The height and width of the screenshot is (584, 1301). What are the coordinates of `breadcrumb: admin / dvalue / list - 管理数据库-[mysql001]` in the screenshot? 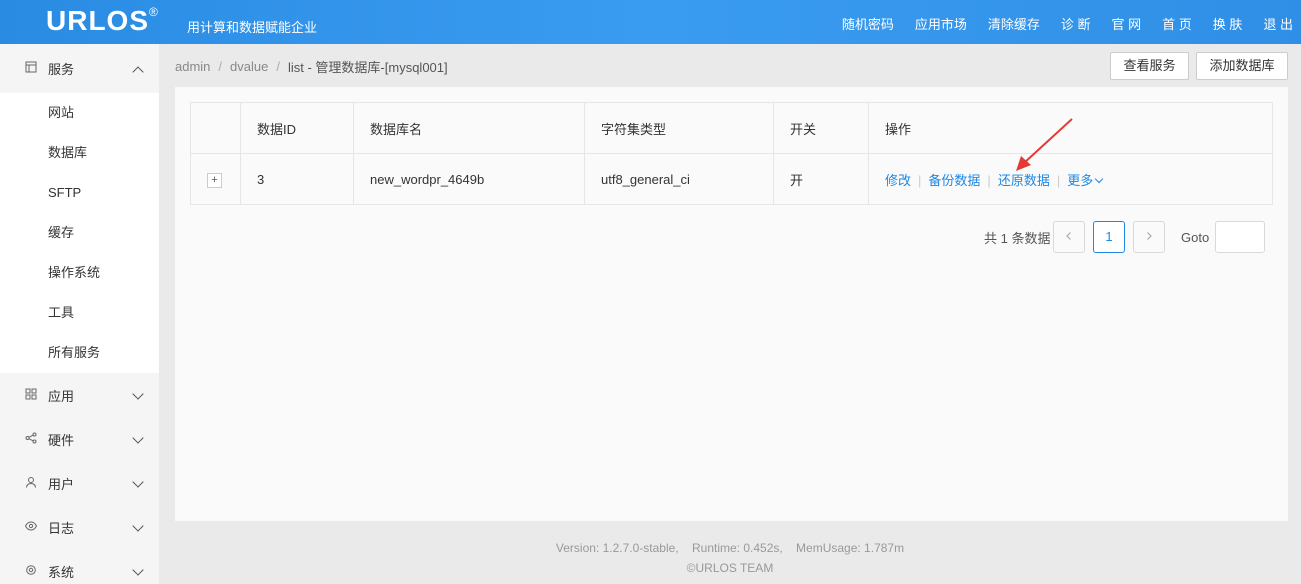 It's located at (311, 66).